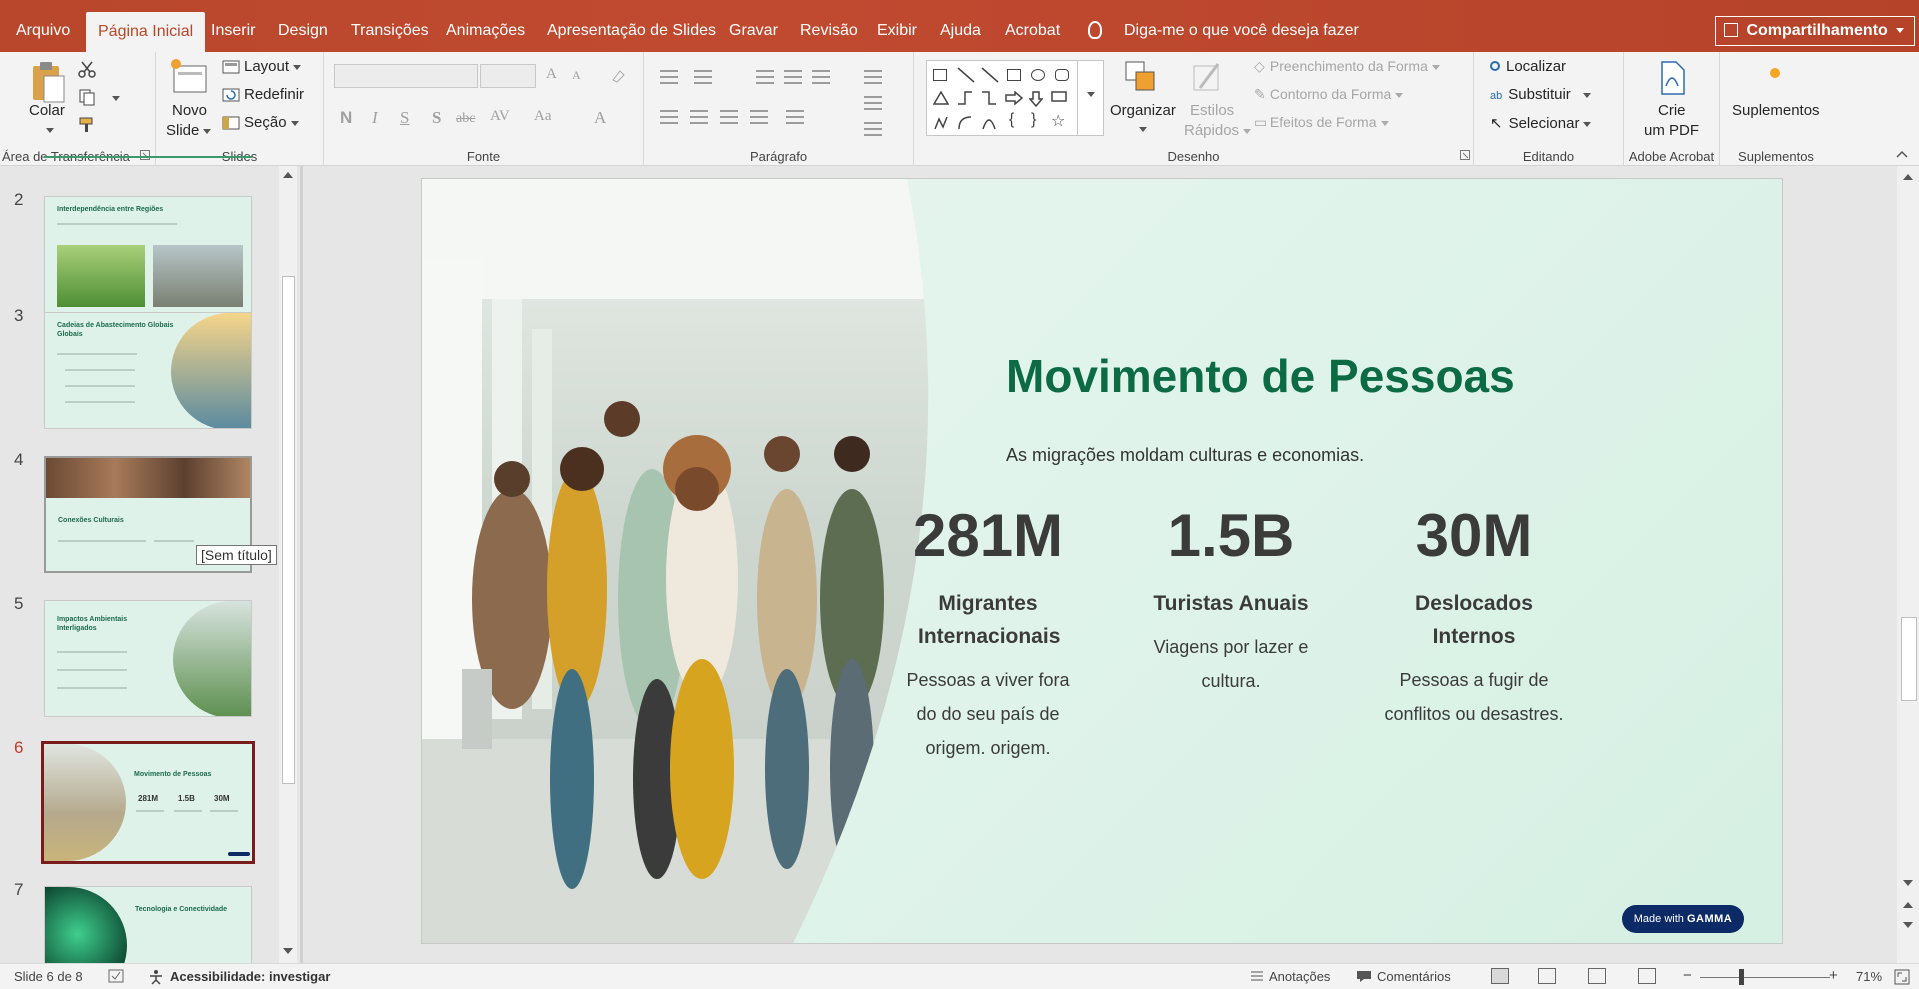 This screenshot has height=989, width=1919. I want to click on font-size-box, so click(508, 76).